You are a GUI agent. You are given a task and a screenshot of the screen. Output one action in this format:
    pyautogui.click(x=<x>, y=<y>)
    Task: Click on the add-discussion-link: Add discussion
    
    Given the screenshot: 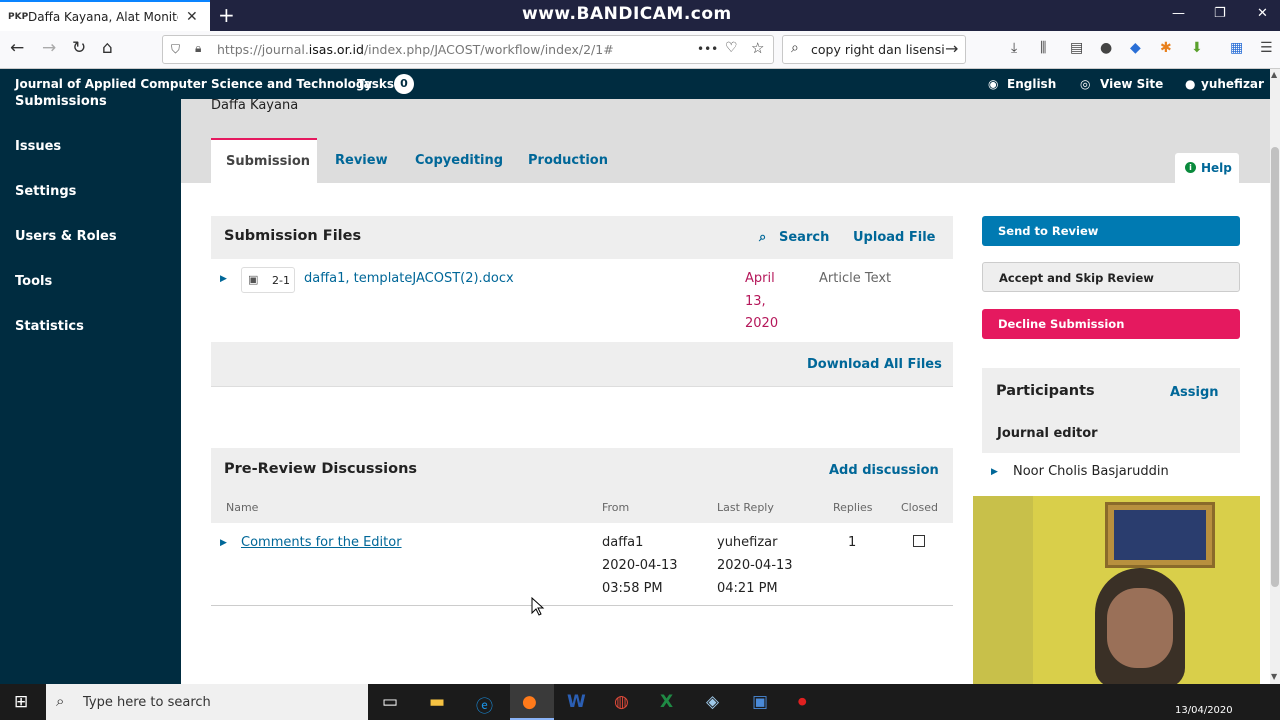 What is the action you would take?
    pyautogui.click(x=884, y=470)
    